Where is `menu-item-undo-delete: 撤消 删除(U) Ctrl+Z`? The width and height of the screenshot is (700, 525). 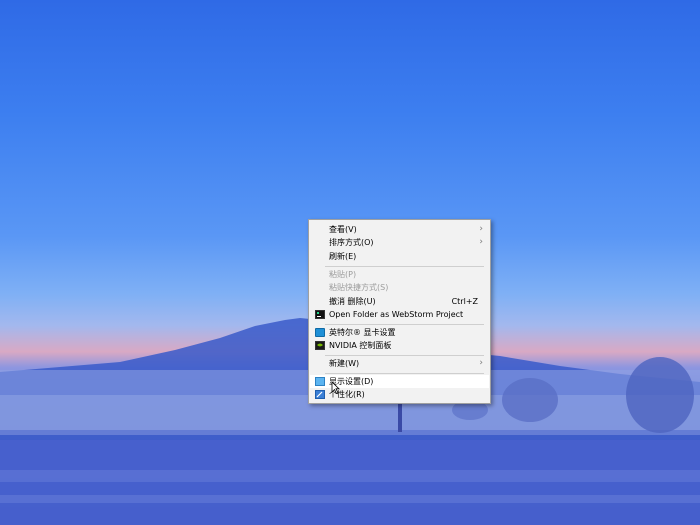 menu-item-undo-delete: 撤消 删除(U) Ctrl+Z is located at coordinates (399, 301).